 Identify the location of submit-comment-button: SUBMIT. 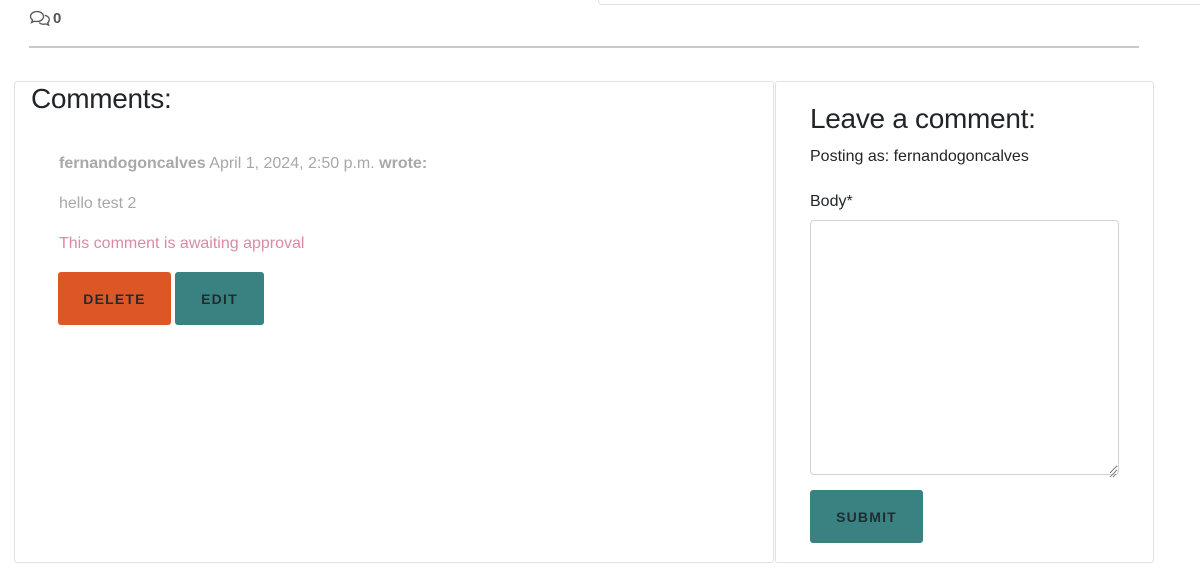
(866, 516).